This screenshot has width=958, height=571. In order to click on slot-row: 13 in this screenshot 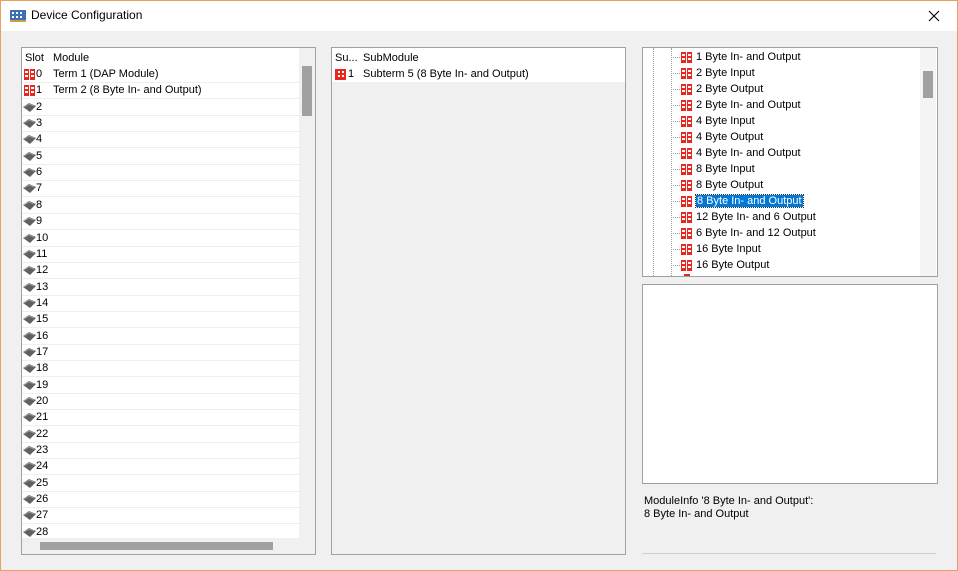, I will do `click(160, 287)`.